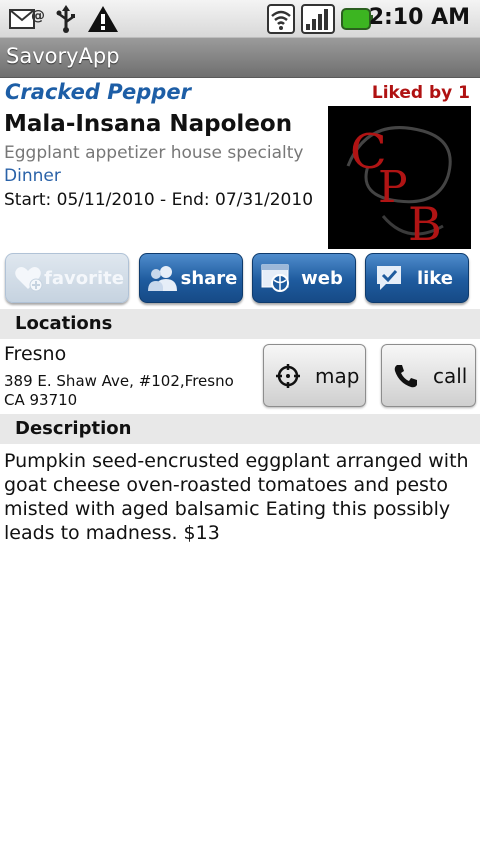 This screenshot has width=480, height=854. What do you see at coordinates (318, 19) in the screenshot?
I see `signal-icon` at bounding box center [318, 19].